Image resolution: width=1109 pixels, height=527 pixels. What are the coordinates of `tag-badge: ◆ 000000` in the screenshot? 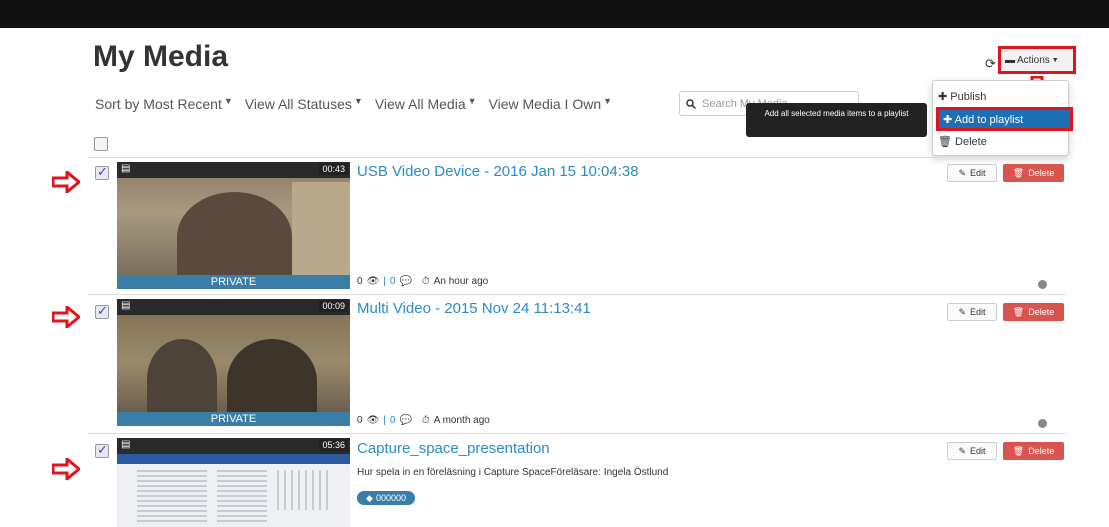 It's located at (386, 498).